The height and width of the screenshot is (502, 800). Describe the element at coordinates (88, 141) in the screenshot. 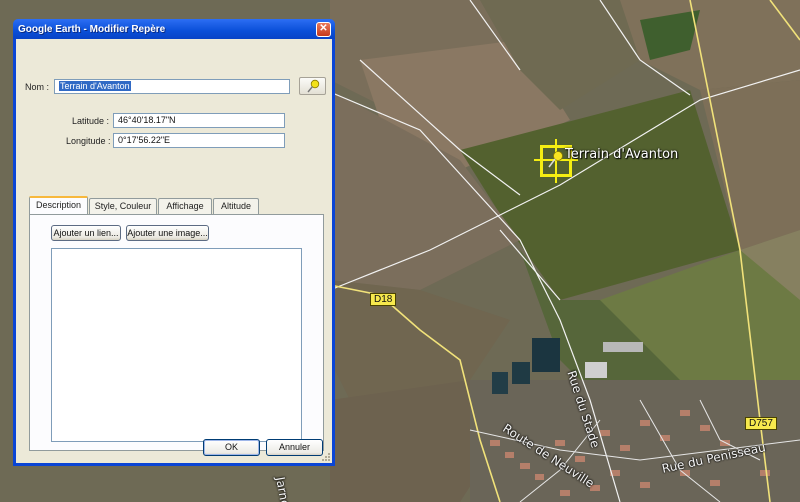

I see `longitude-label: Longitude :` at that location.